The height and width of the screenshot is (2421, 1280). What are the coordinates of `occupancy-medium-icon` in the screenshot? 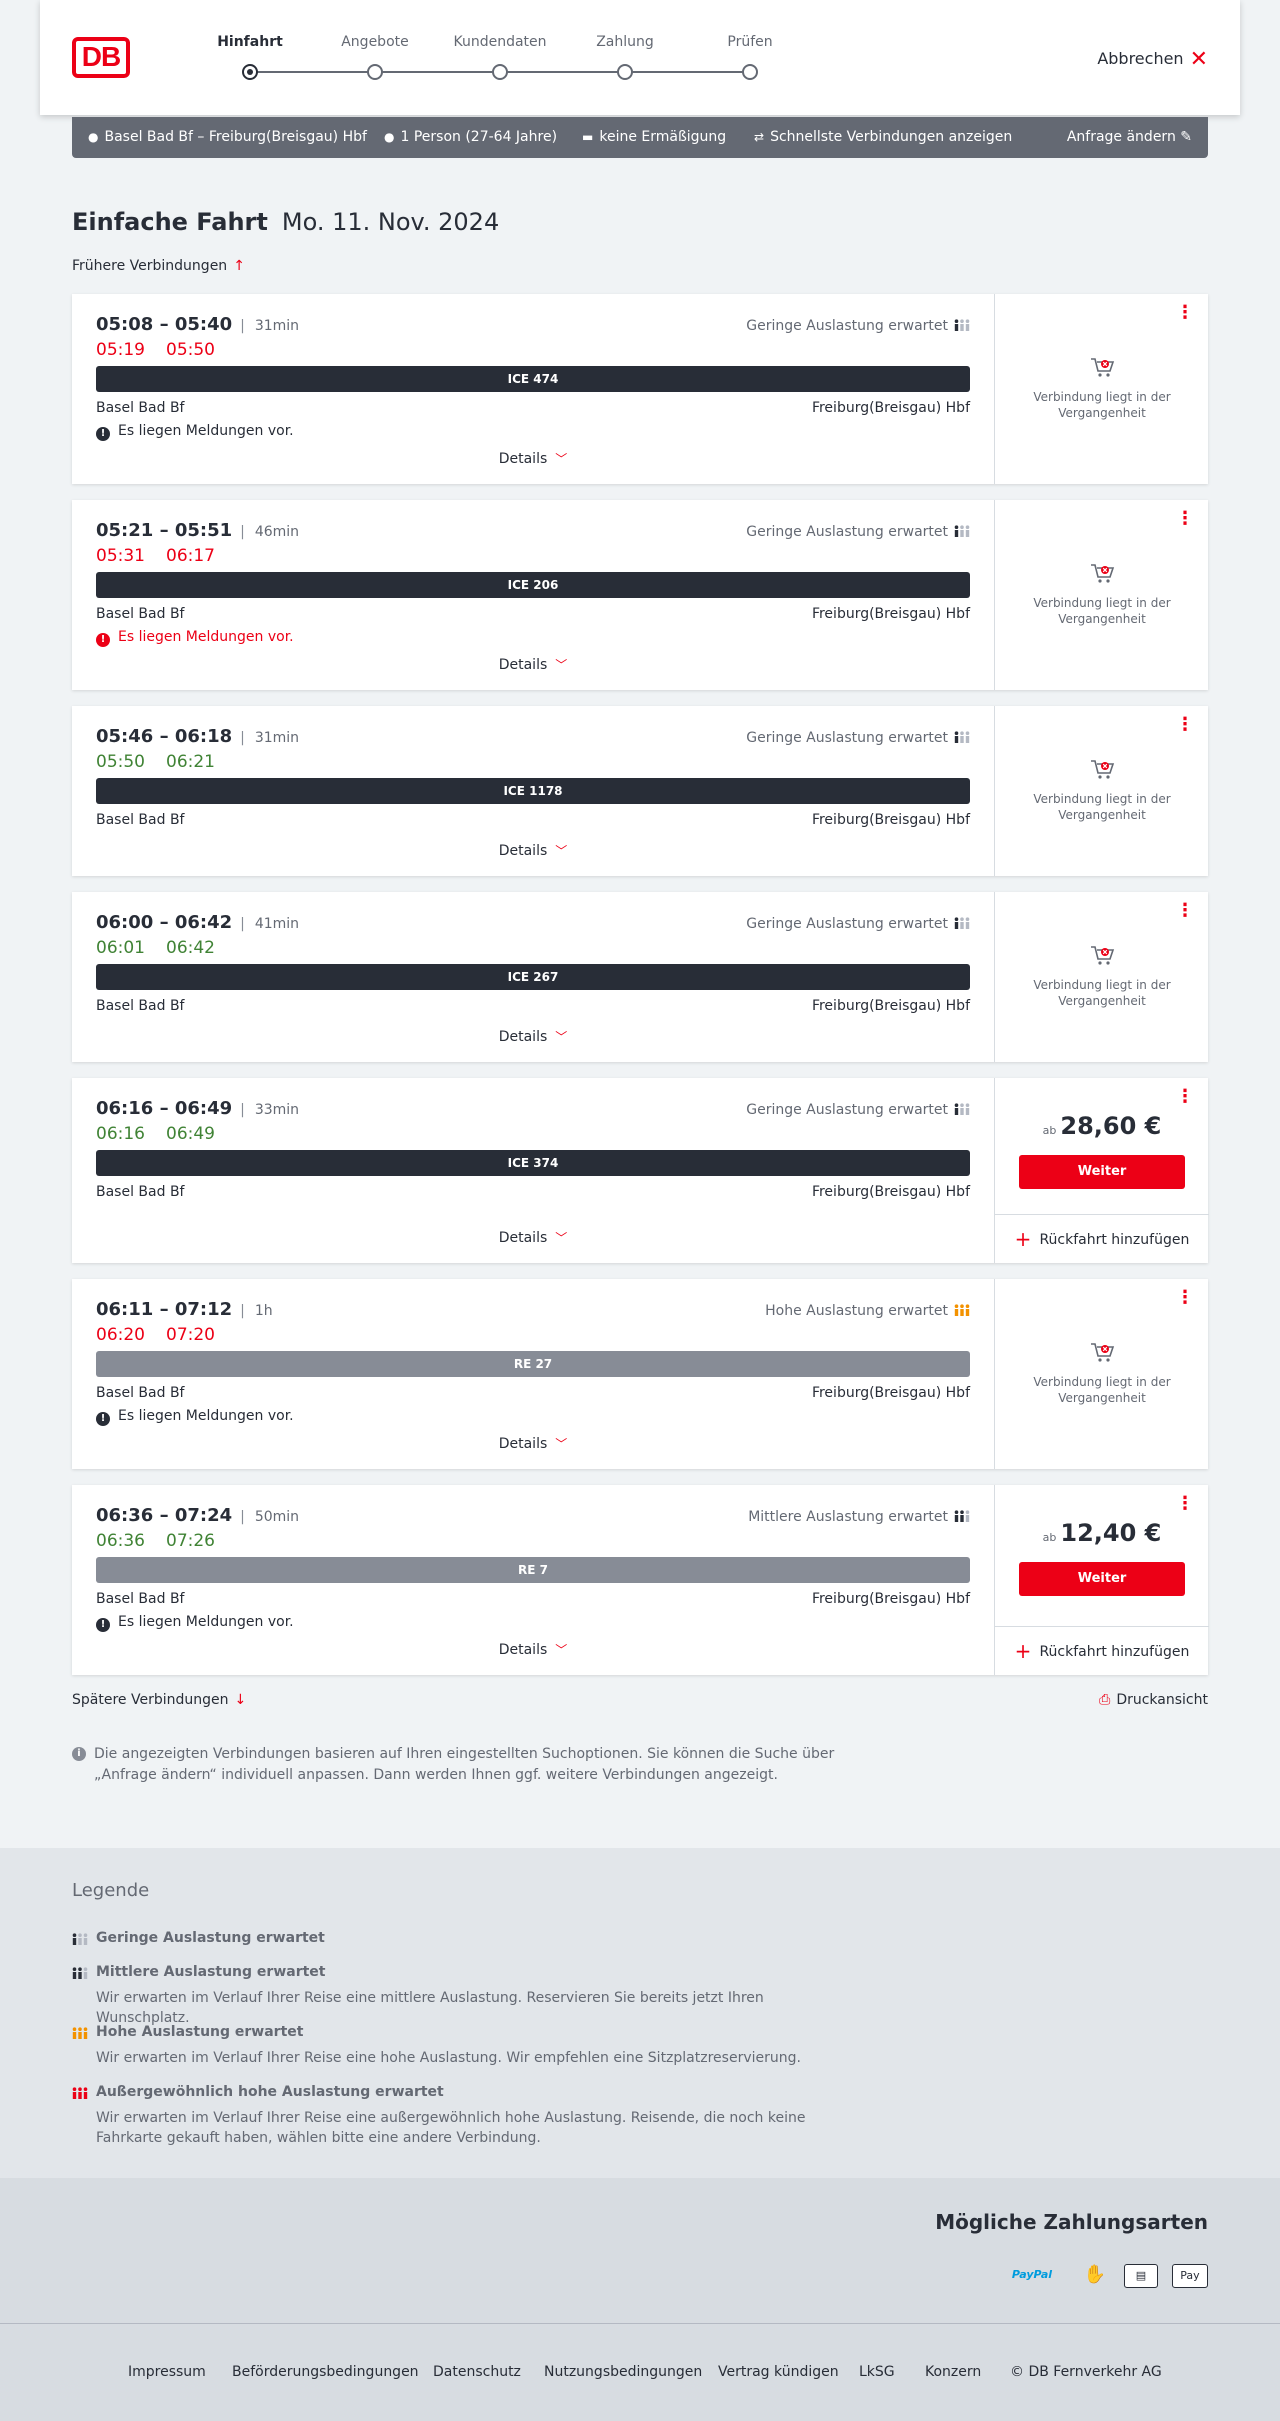 It's located at (80, 1973).